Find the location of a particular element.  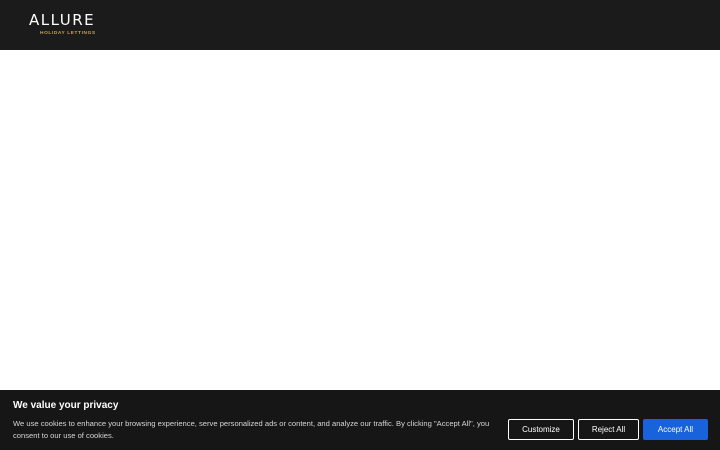

cookie-title: We value your privacy is located at coordinates (66, 405).